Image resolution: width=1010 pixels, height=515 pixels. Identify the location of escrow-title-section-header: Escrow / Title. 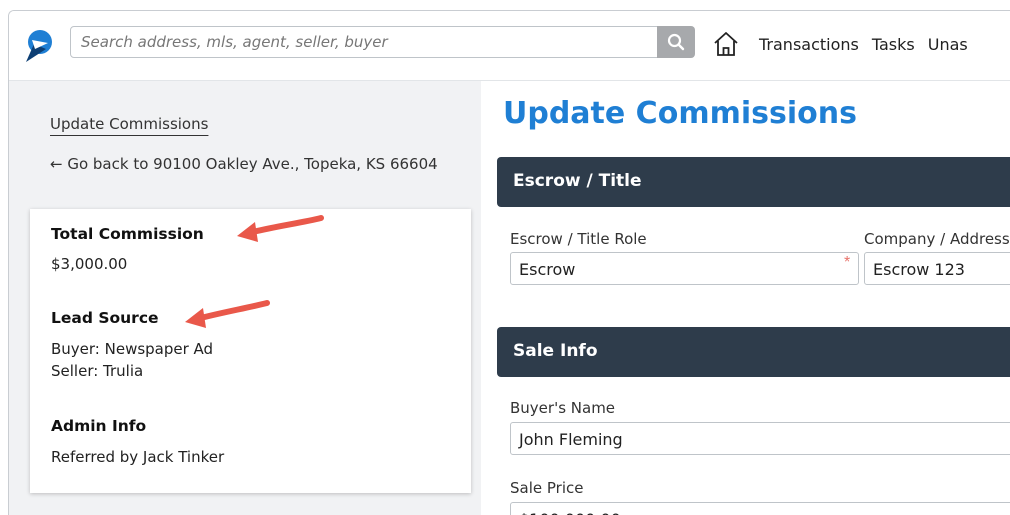
(753, 182).